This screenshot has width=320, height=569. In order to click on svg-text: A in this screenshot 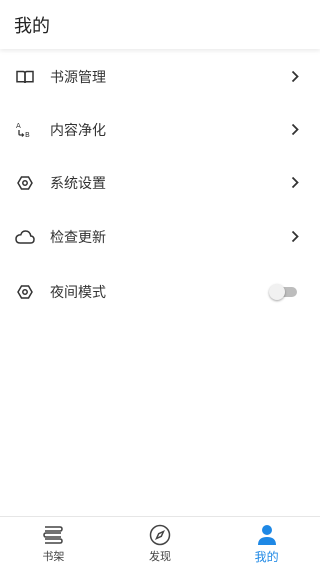, I will do `click(18, 126)`.